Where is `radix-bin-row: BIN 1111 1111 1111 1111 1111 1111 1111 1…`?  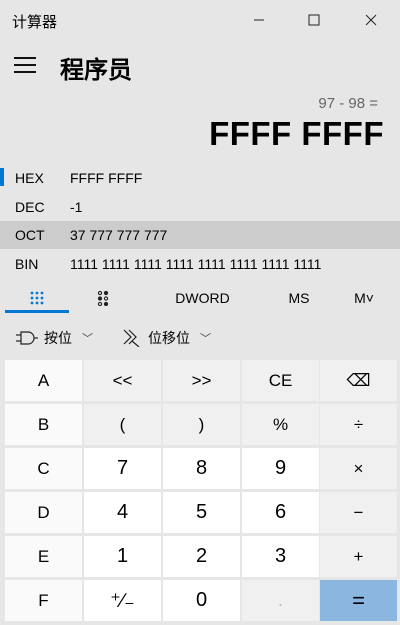
radix-bin-row: BIN 1111 1111 1111 1111 1111 1111 1111 1… is located at coordinates (200, 264).